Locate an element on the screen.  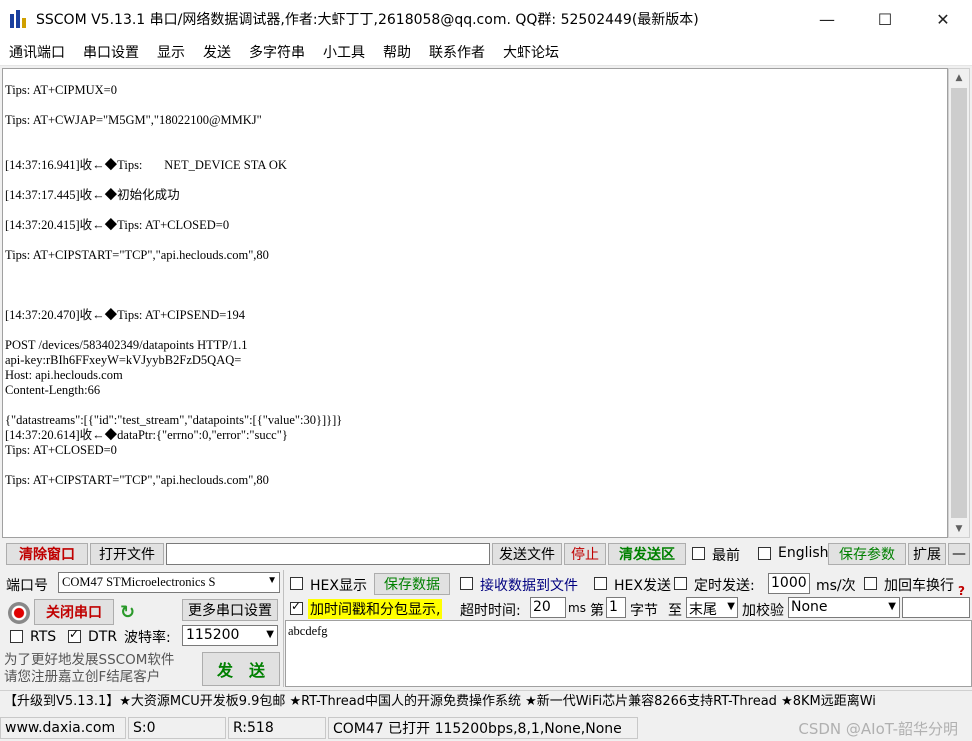
hex-send-checkbox is located at coordinates (600, 583).